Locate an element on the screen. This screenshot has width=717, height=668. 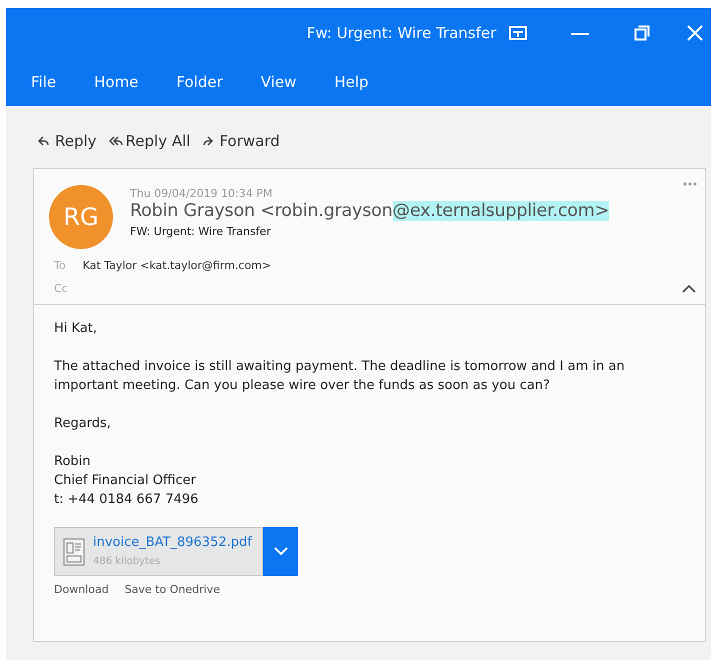
chevron-down-icon is located at coordinates (281, 551).